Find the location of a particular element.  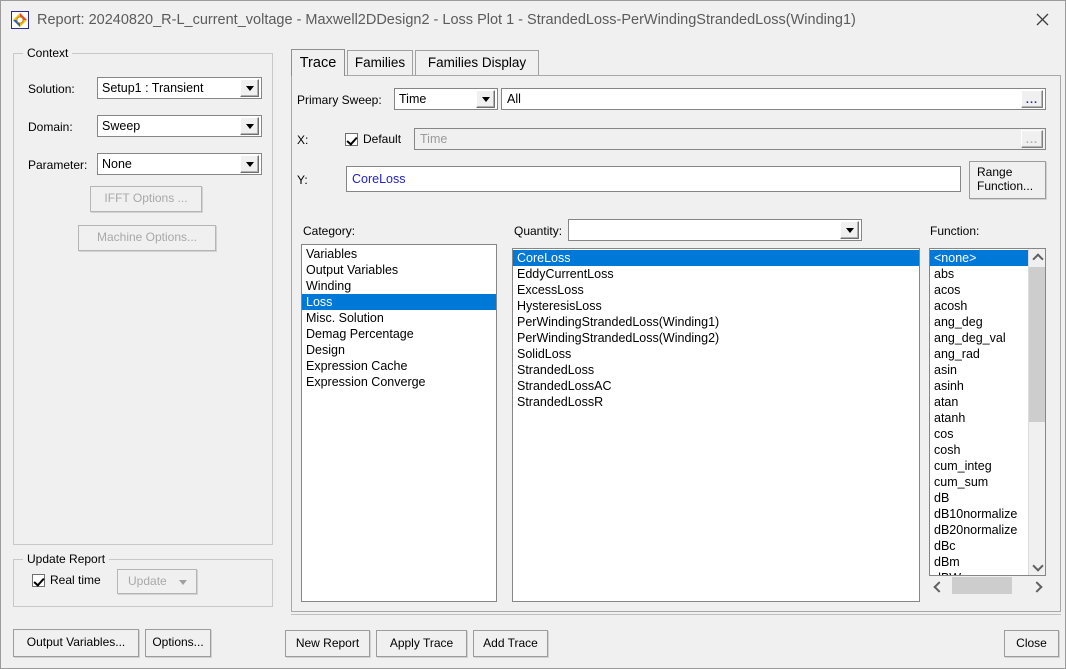

x-label: X: is located at coordinates (303, 140).